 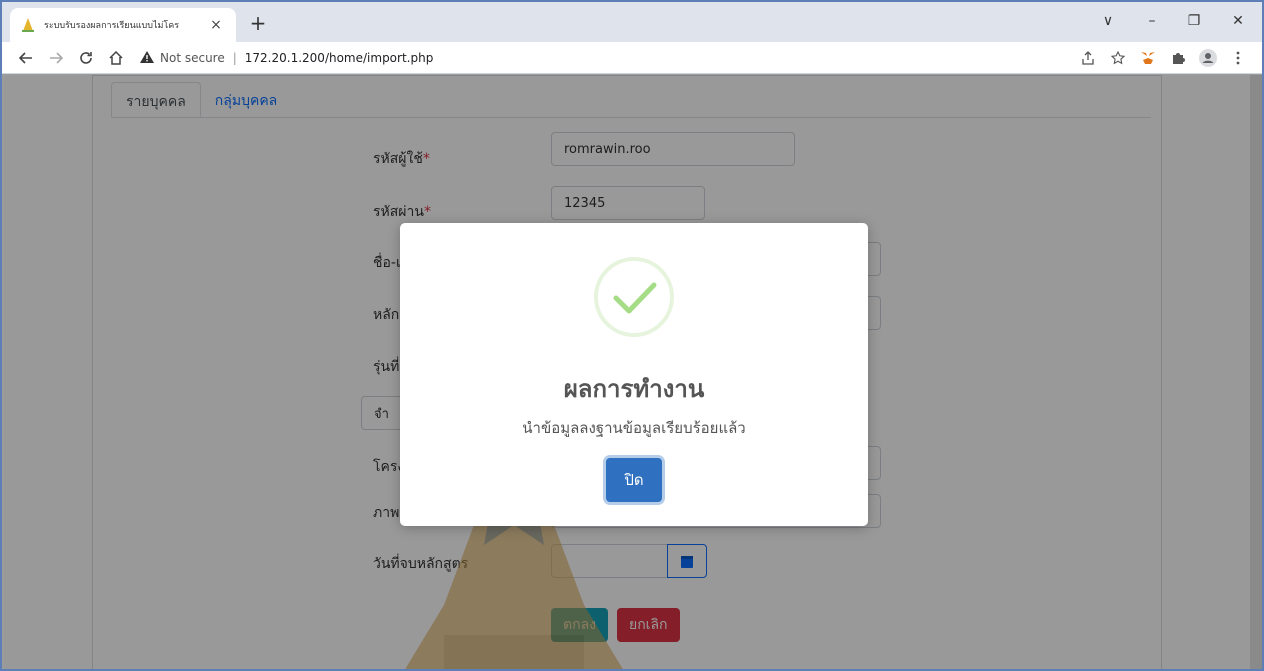 I want to click on extensions-puzzle-icon, so click(x=1178, y=58).